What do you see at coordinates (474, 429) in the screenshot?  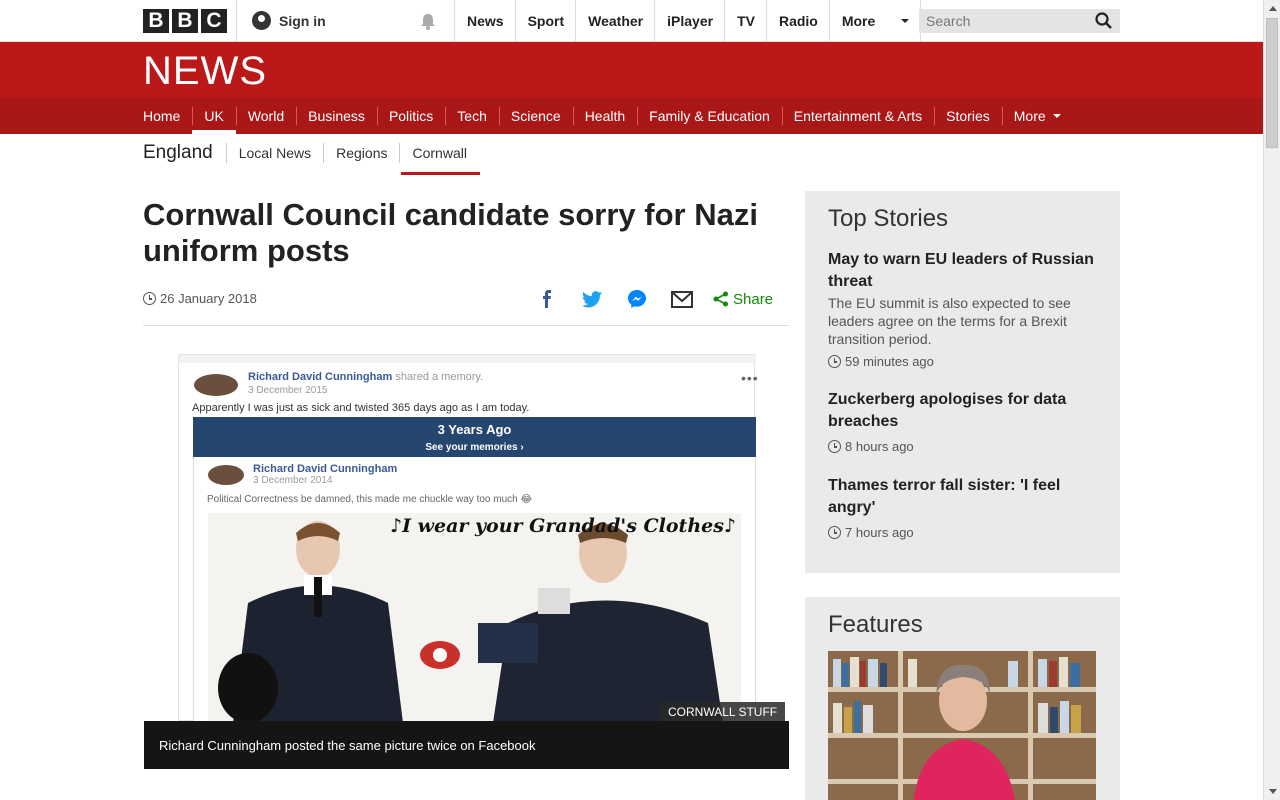 I see `memories-banner-title: 3 Years Ago` at bounding box center [474, 429].